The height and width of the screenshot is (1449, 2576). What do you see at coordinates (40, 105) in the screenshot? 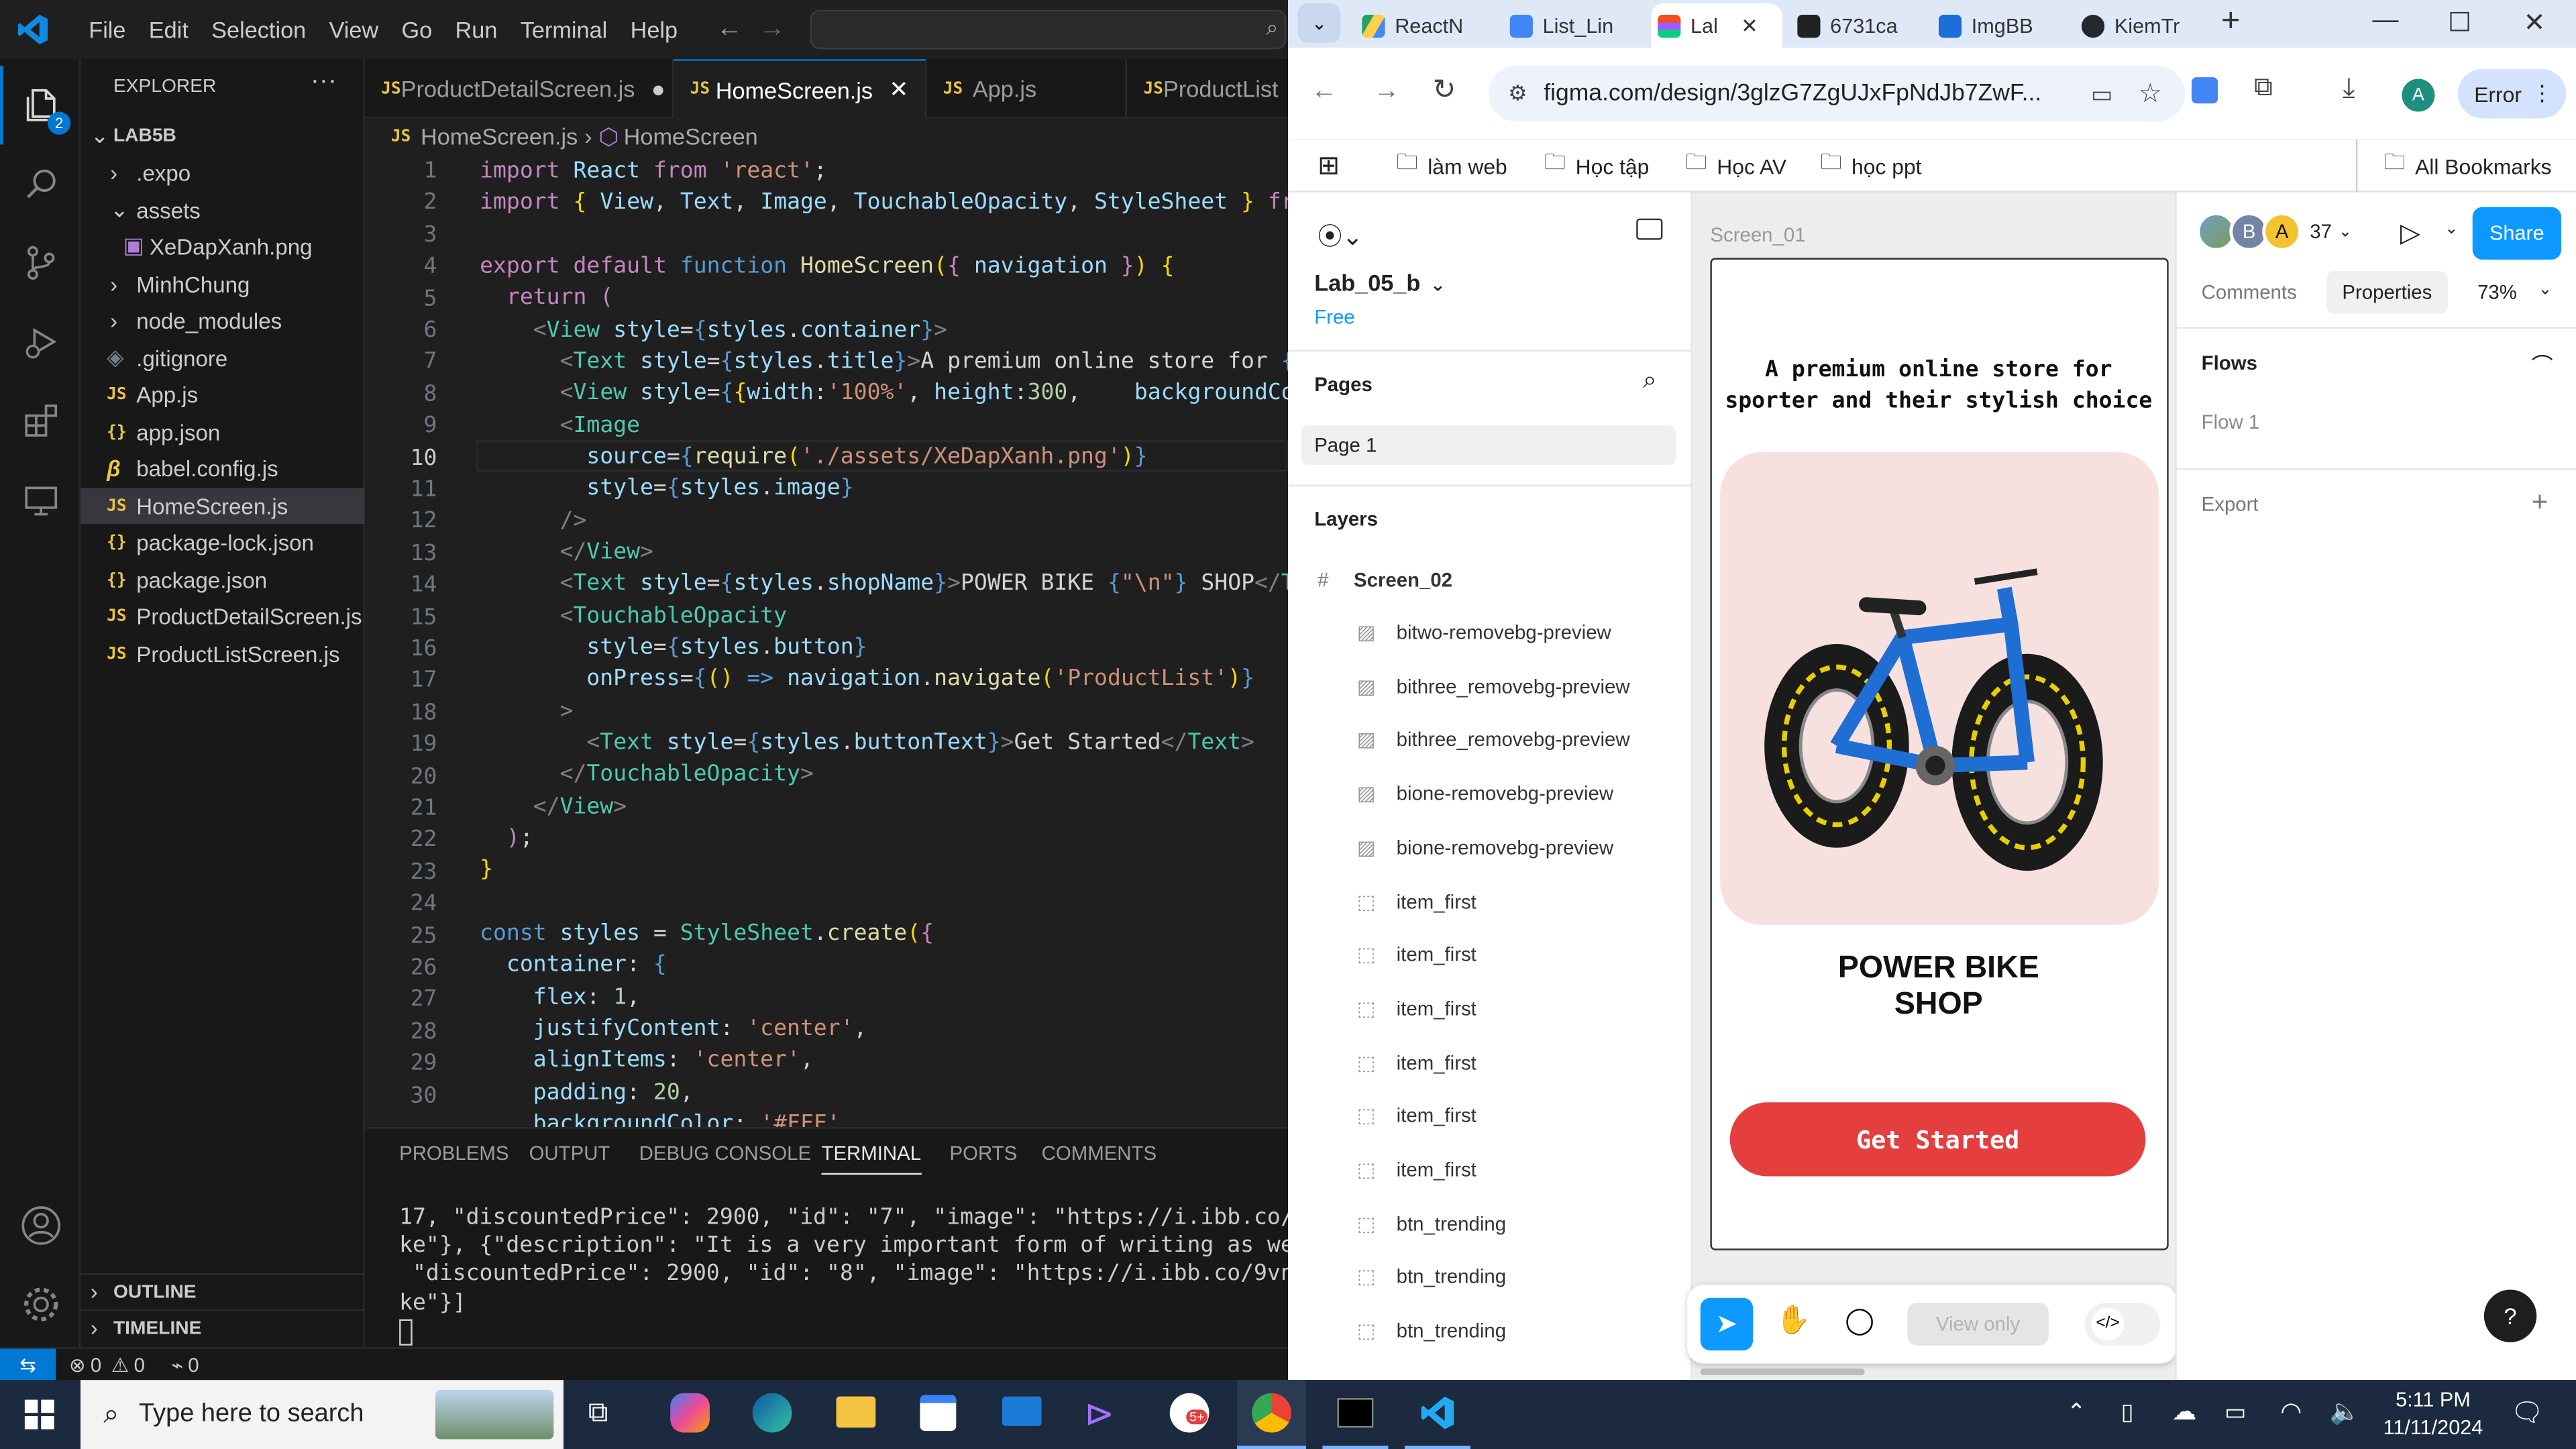
I see `explorer-icon: 2` at bounding box center [40, 105].